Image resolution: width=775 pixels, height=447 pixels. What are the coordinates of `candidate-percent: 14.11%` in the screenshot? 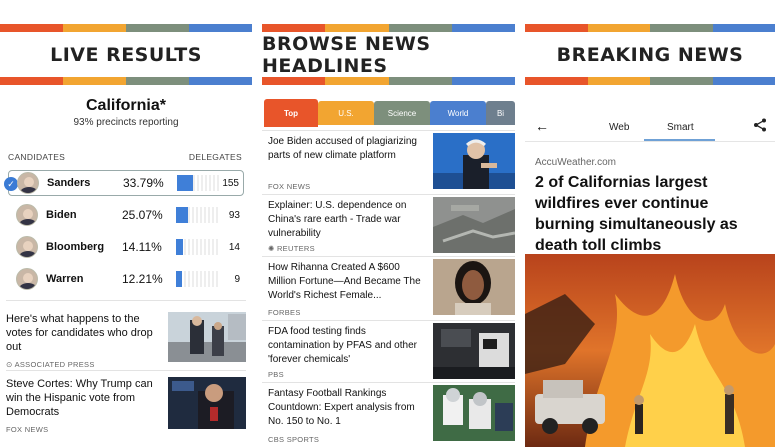 It's located at (142, 247).